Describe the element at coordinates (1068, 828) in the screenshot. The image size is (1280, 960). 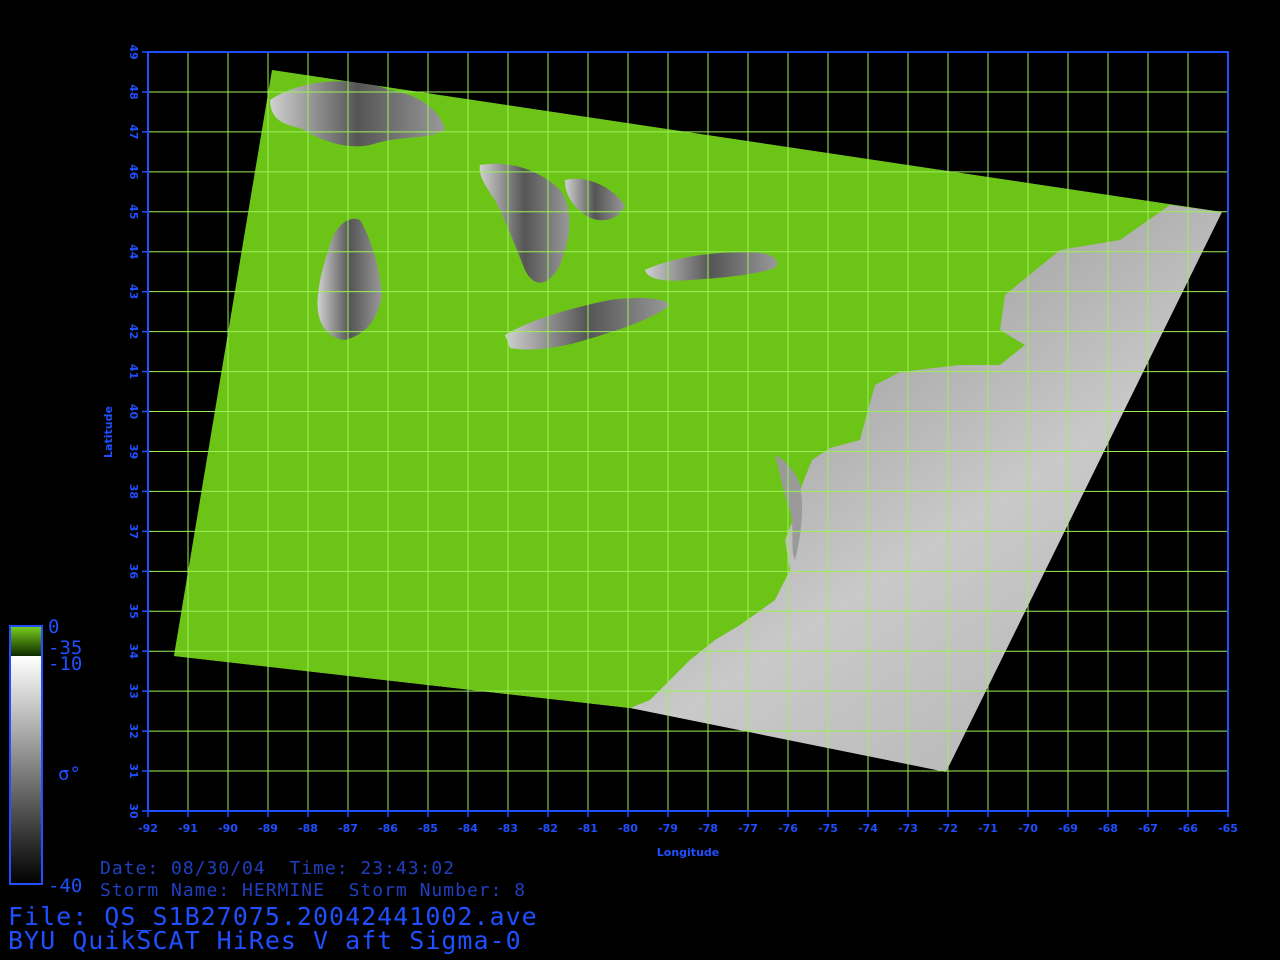
I see `lon-tick-label: -69` at that location.